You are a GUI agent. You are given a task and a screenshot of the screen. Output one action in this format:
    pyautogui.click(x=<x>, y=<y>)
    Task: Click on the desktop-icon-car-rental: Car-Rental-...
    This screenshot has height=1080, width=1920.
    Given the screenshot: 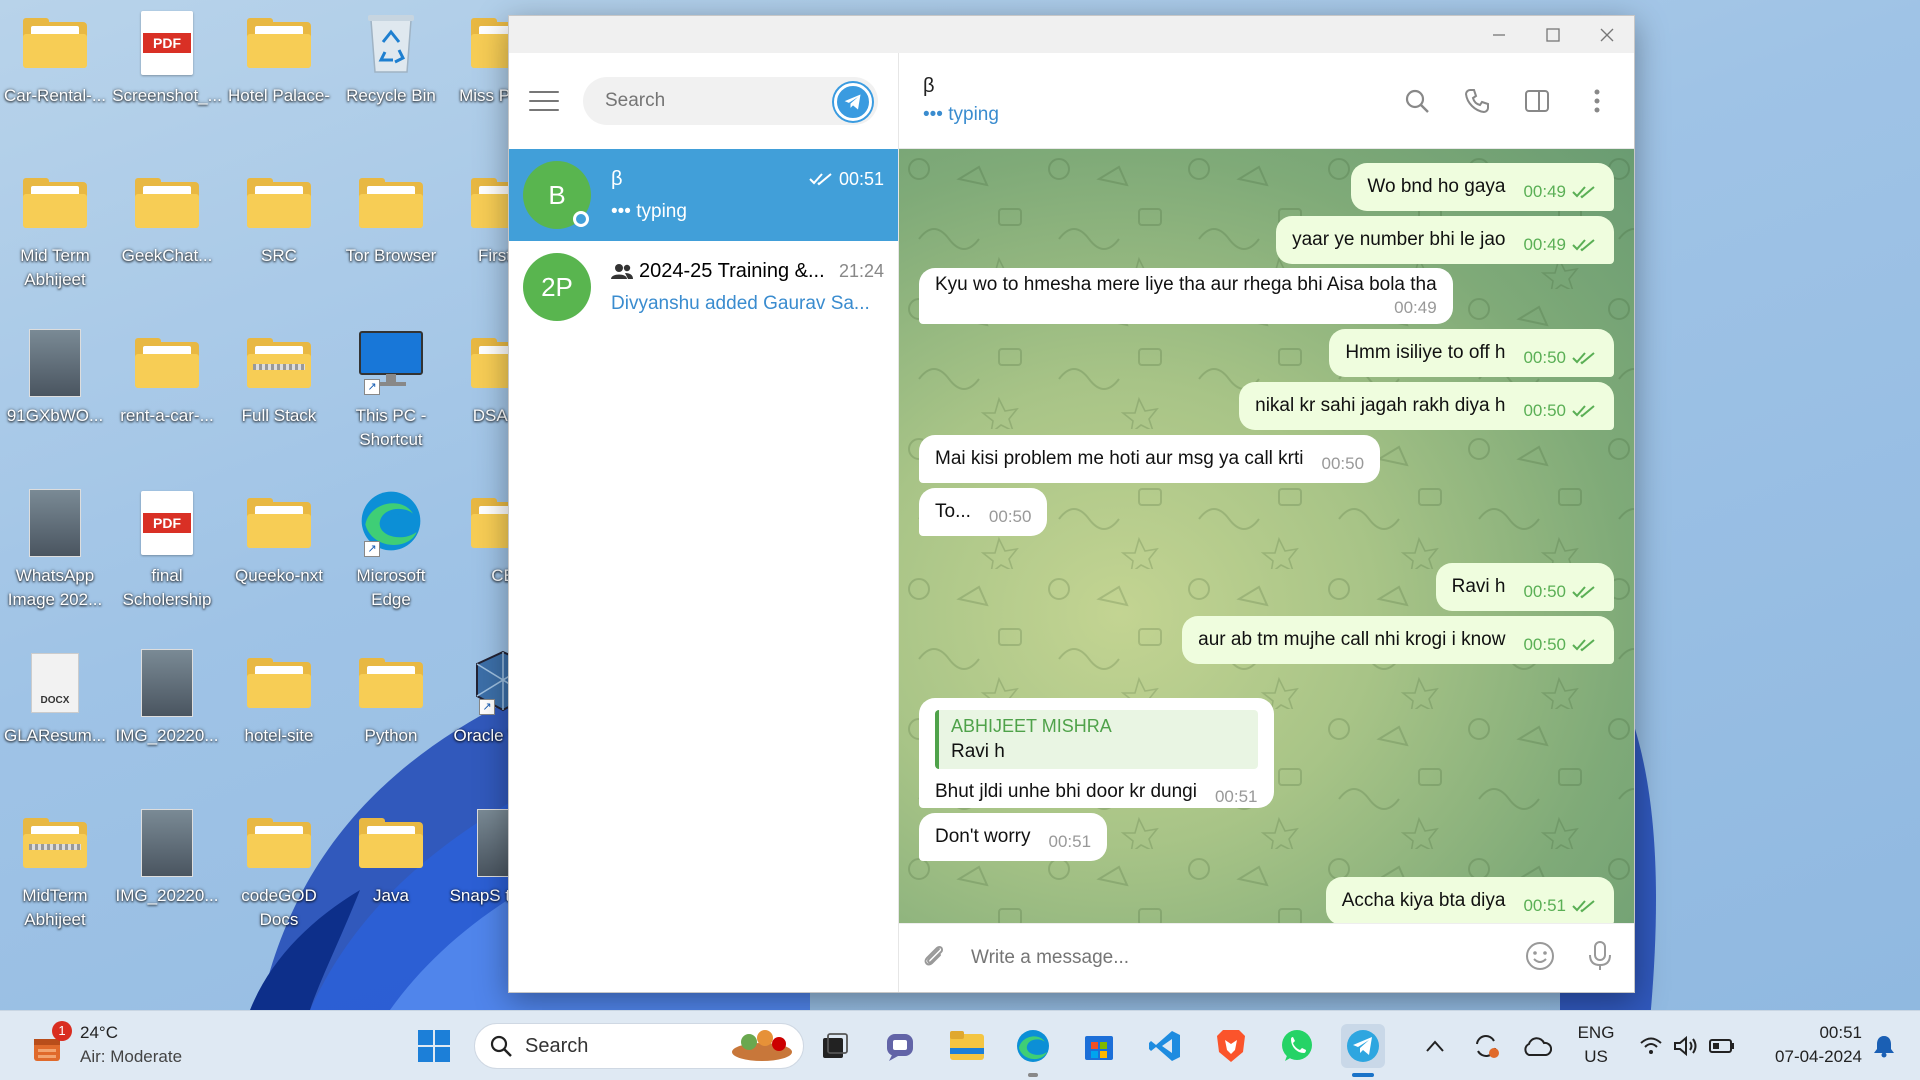 What is the action you would take?
    pyautogui.click(x=55, y=58)
    